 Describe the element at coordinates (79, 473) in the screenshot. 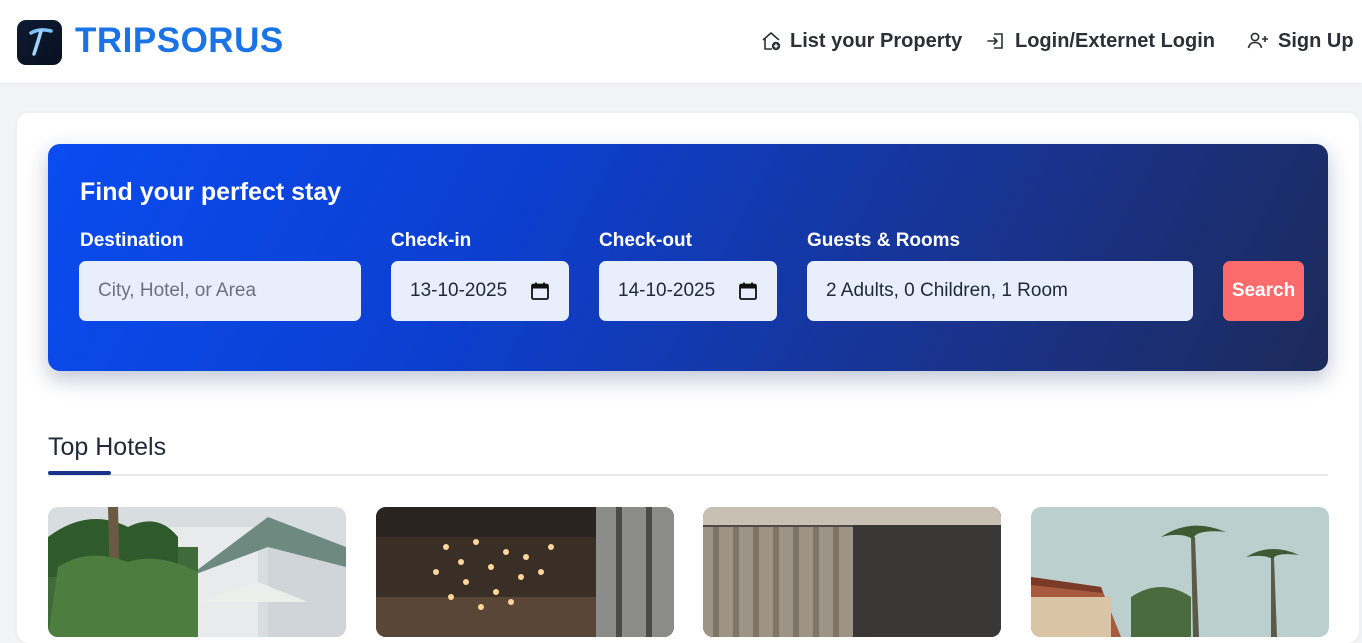

I see `section-accent-underline` at that location.